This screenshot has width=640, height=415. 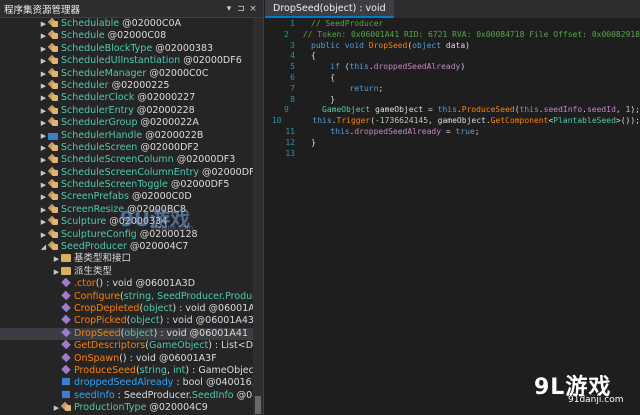 What do you see at coordinates (127, 148) in the screenshot?
I see `tree-item: ▶ ScheduleScreen @02000DF2` at bounding box center [127, 148].